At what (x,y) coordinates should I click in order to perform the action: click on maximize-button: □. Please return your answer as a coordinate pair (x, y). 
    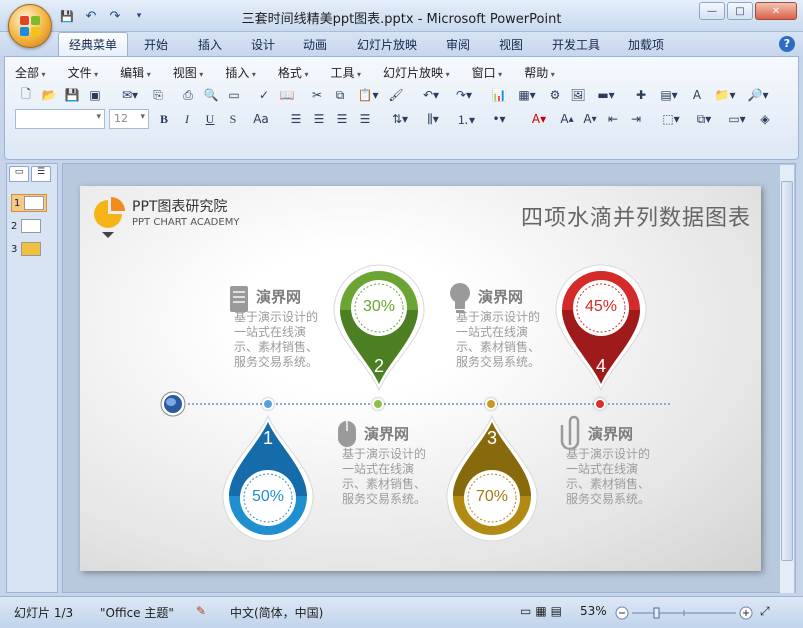
    Looking at the image, I should click on (740, 11).